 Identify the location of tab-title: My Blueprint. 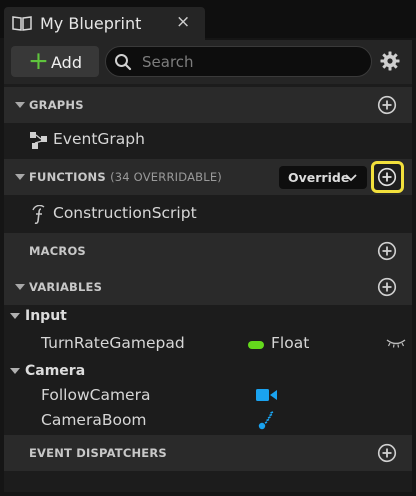
(91, 23).